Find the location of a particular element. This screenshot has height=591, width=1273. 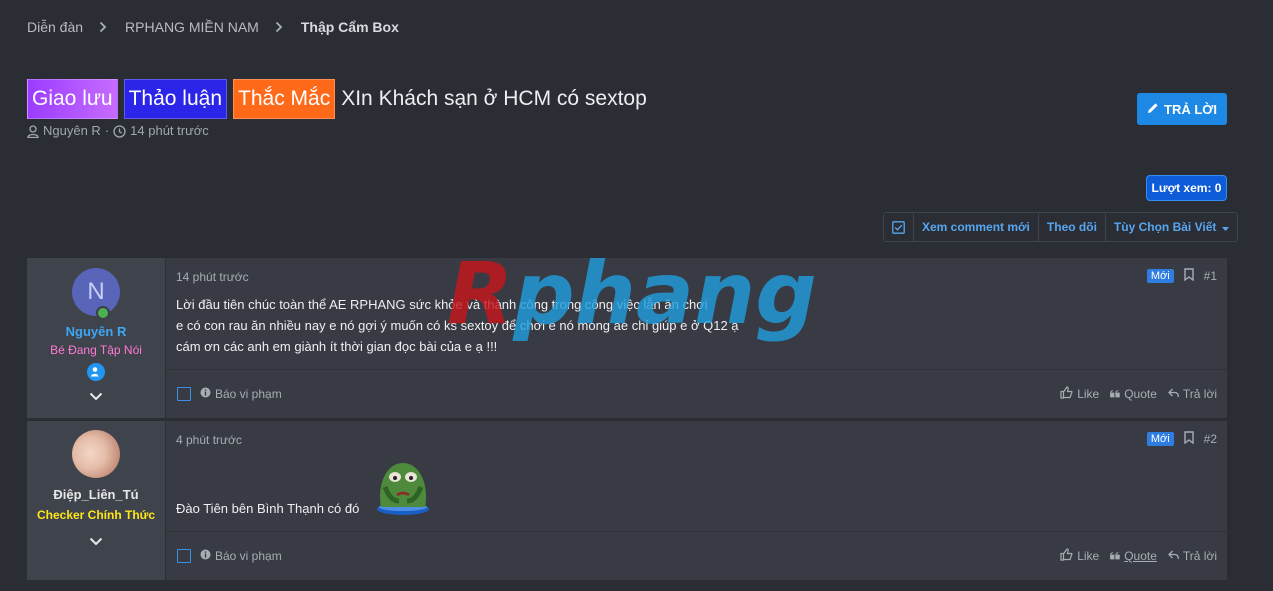

avatar: N is located at coordinates (96, 294).